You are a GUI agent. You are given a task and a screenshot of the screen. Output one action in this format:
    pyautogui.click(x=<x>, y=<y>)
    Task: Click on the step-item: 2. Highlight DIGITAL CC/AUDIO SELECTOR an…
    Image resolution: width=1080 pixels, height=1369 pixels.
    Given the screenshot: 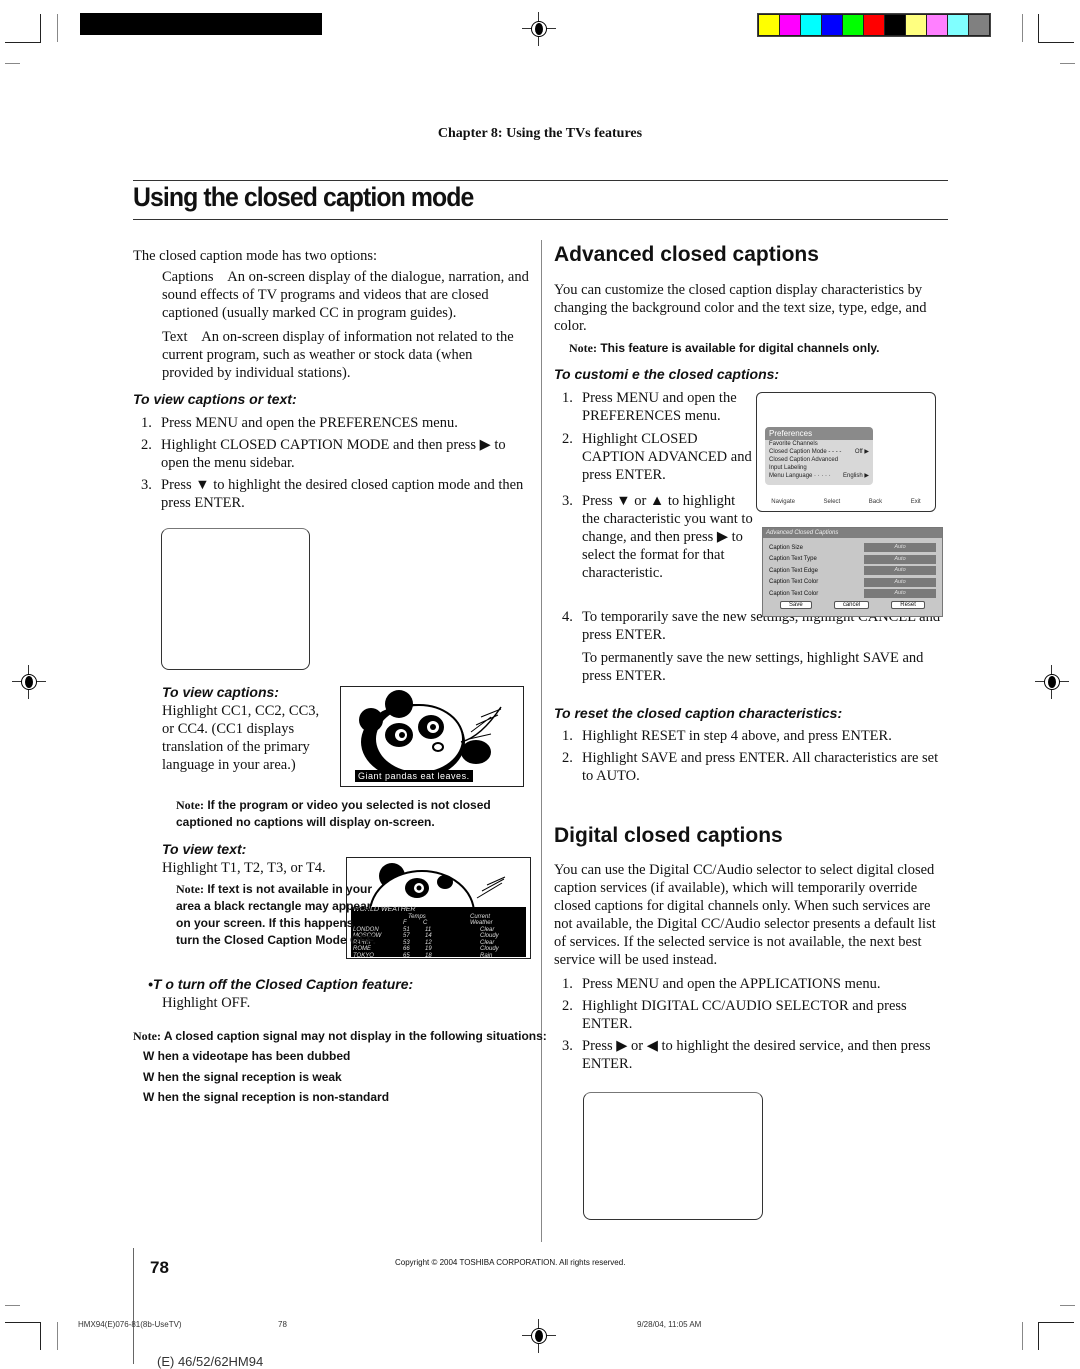 What is the action you would take?
    pyautogui.click(x=734, y=1015)
    